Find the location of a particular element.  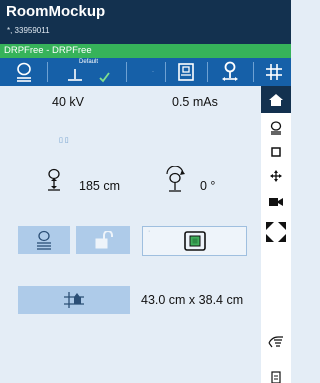

auto-center-button is located at coordinates (44, 240).